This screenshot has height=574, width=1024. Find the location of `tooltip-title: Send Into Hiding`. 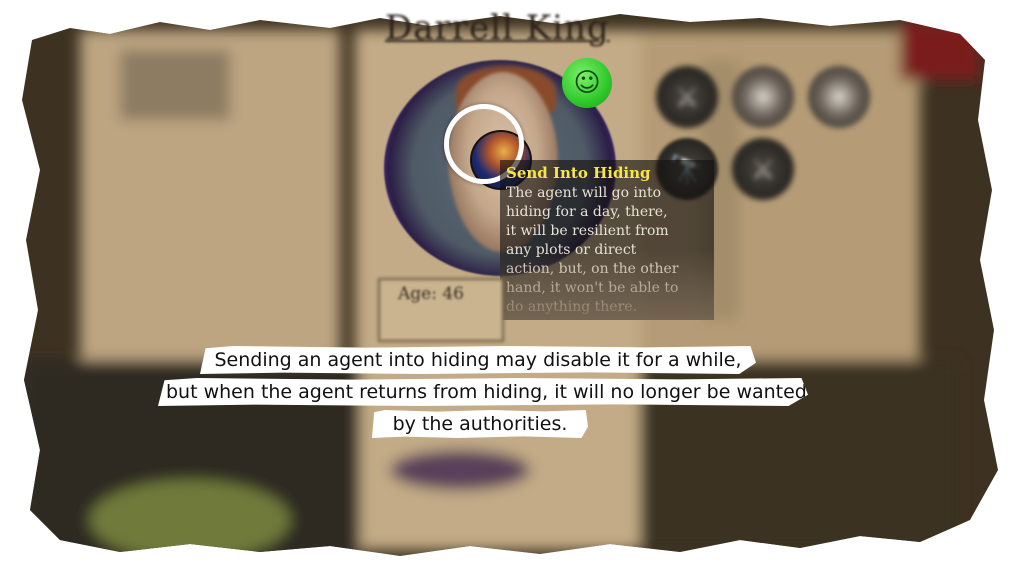

tooltip-title: Send Into Hiding is located at coordinates (578, 173).